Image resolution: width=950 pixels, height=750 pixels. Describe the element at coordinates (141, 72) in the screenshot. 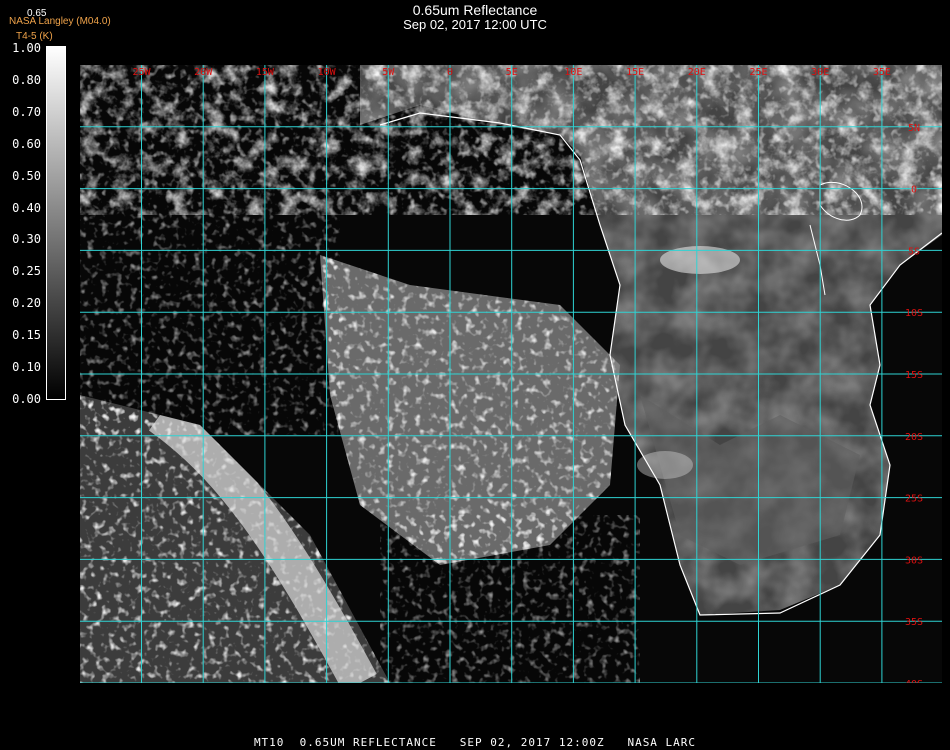

I see `longitude-label: 25W` at that location.